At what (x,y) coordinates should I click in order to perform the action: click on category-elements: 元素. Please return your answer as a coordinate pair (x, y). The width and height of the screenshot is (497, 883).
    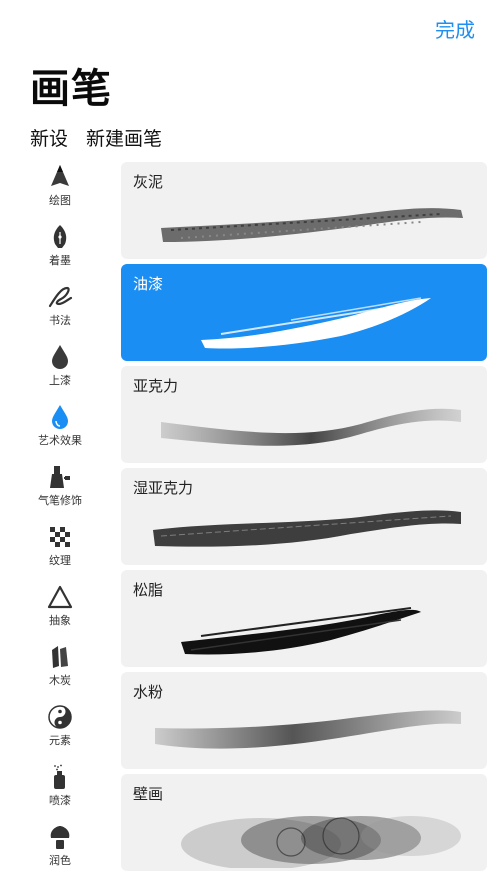
    Looking at the image, I should click on (60, 730).